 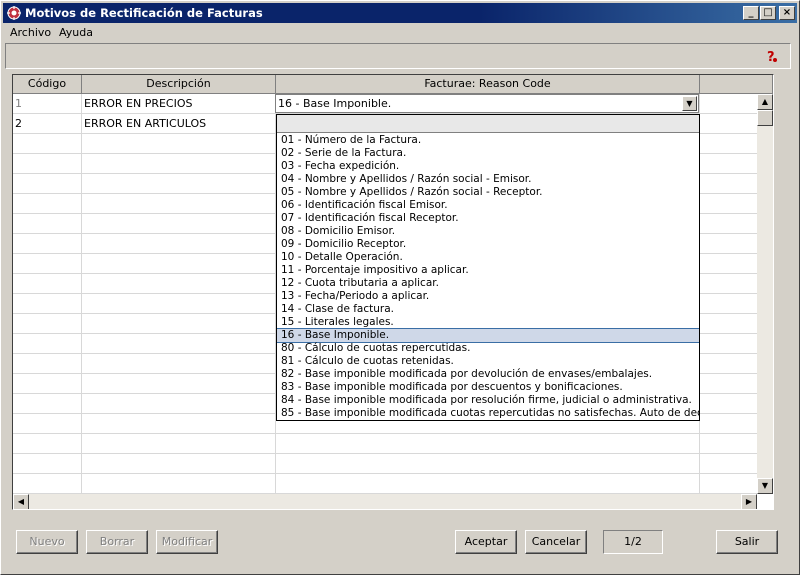 What do you see at coordinates (30, 32) in the screenshot?
I see `menu-archivo: Archivo` at bounding box center [30, 32].